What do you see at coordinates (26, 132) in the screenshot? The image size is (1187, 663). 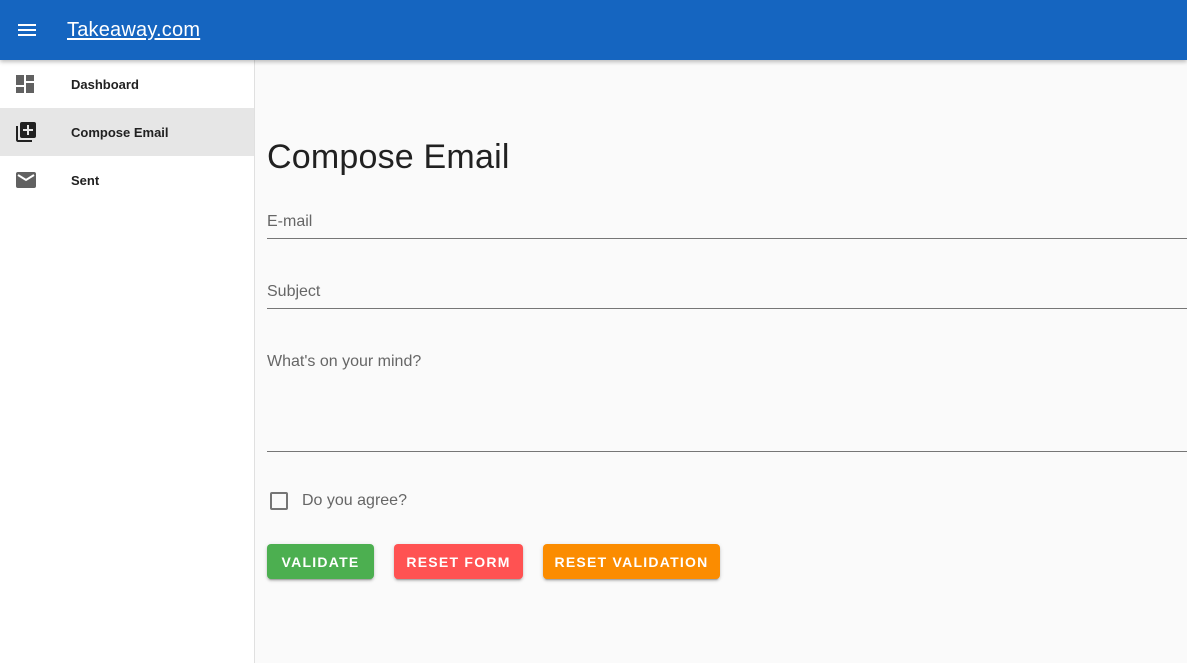 I see `library-add-icon` at bounding box center [26, 132].